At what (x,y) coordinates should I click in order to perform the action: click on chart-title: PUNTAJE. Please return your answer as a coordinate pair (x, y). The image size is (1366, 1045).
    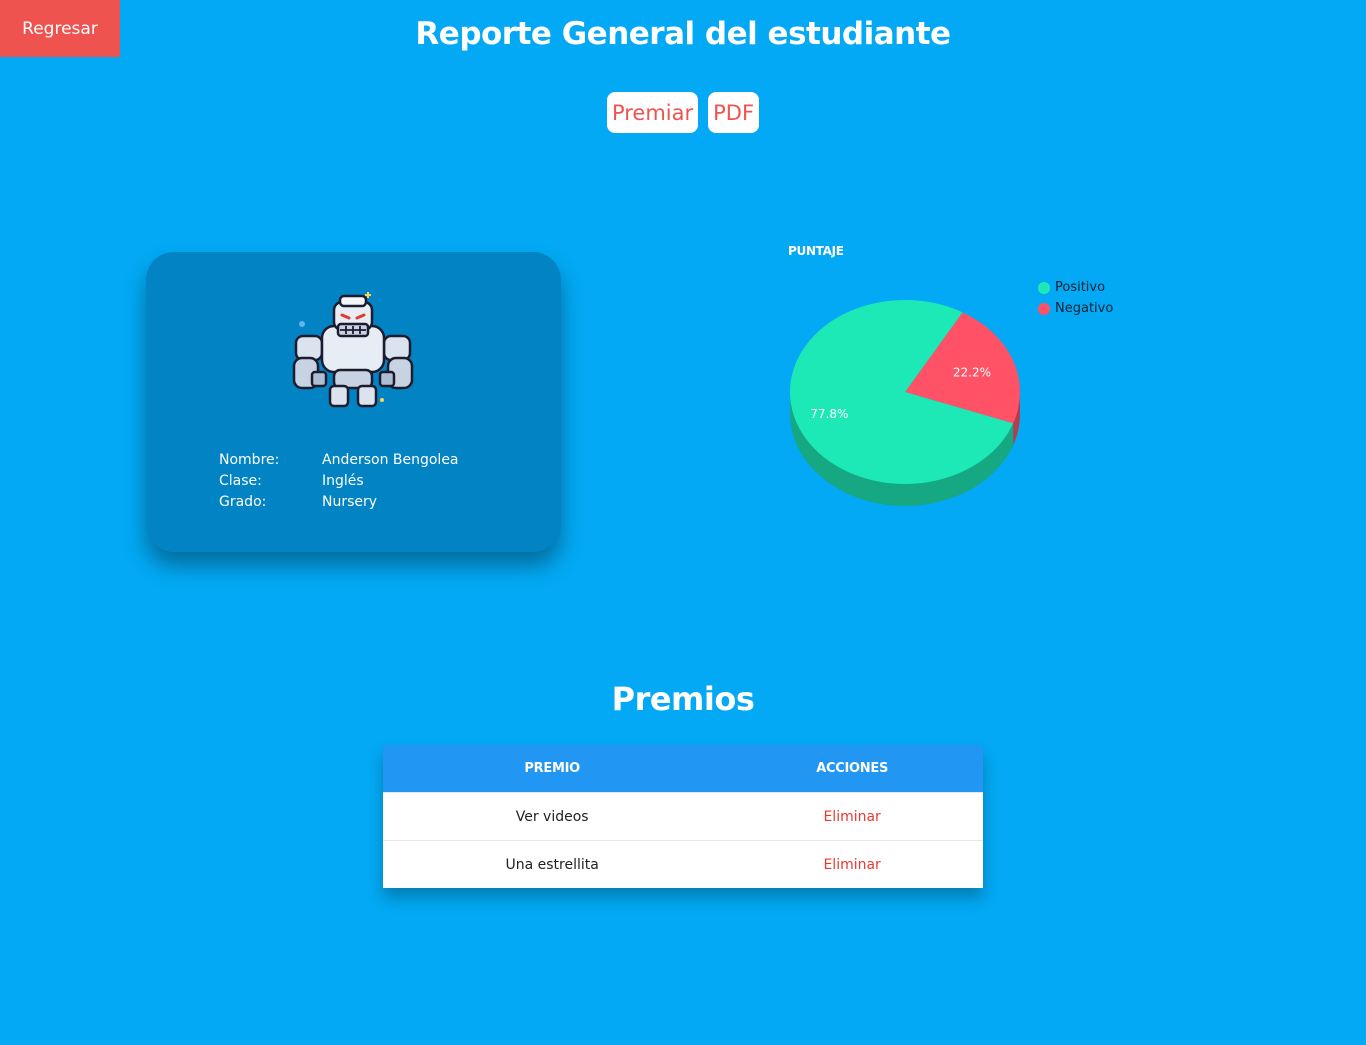
    Looking at the image, I should click on (816, 251).